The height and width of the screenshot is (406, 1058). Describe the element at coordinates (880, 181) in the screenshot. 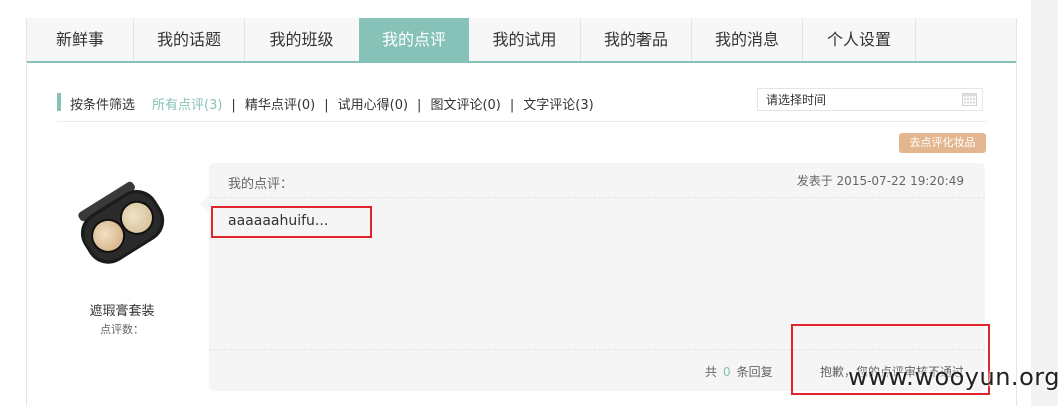

I see `review-time: 发表于 2015-07-22 19:20:49` at that location.